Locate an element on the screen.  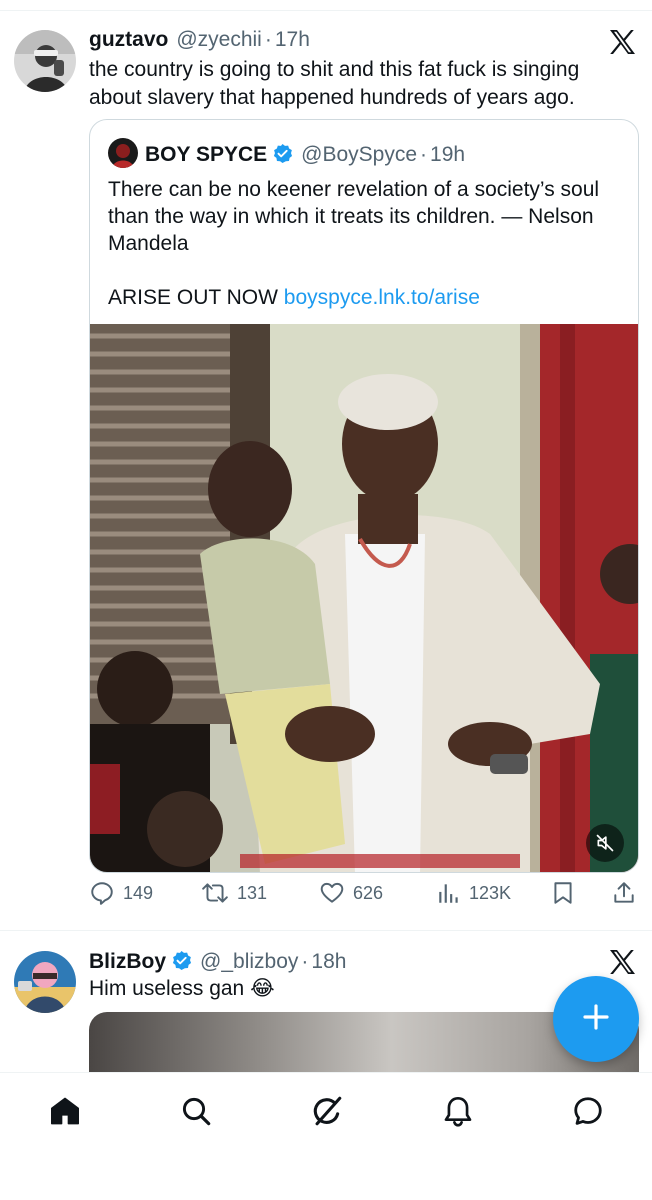
nav-messages is located at coordinates (588, 1113).